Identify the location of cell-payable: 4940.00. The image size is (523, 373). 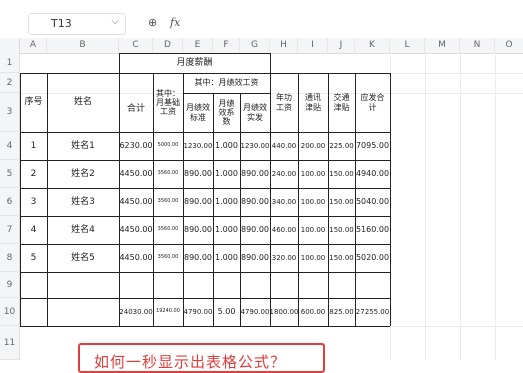
(372, 174).